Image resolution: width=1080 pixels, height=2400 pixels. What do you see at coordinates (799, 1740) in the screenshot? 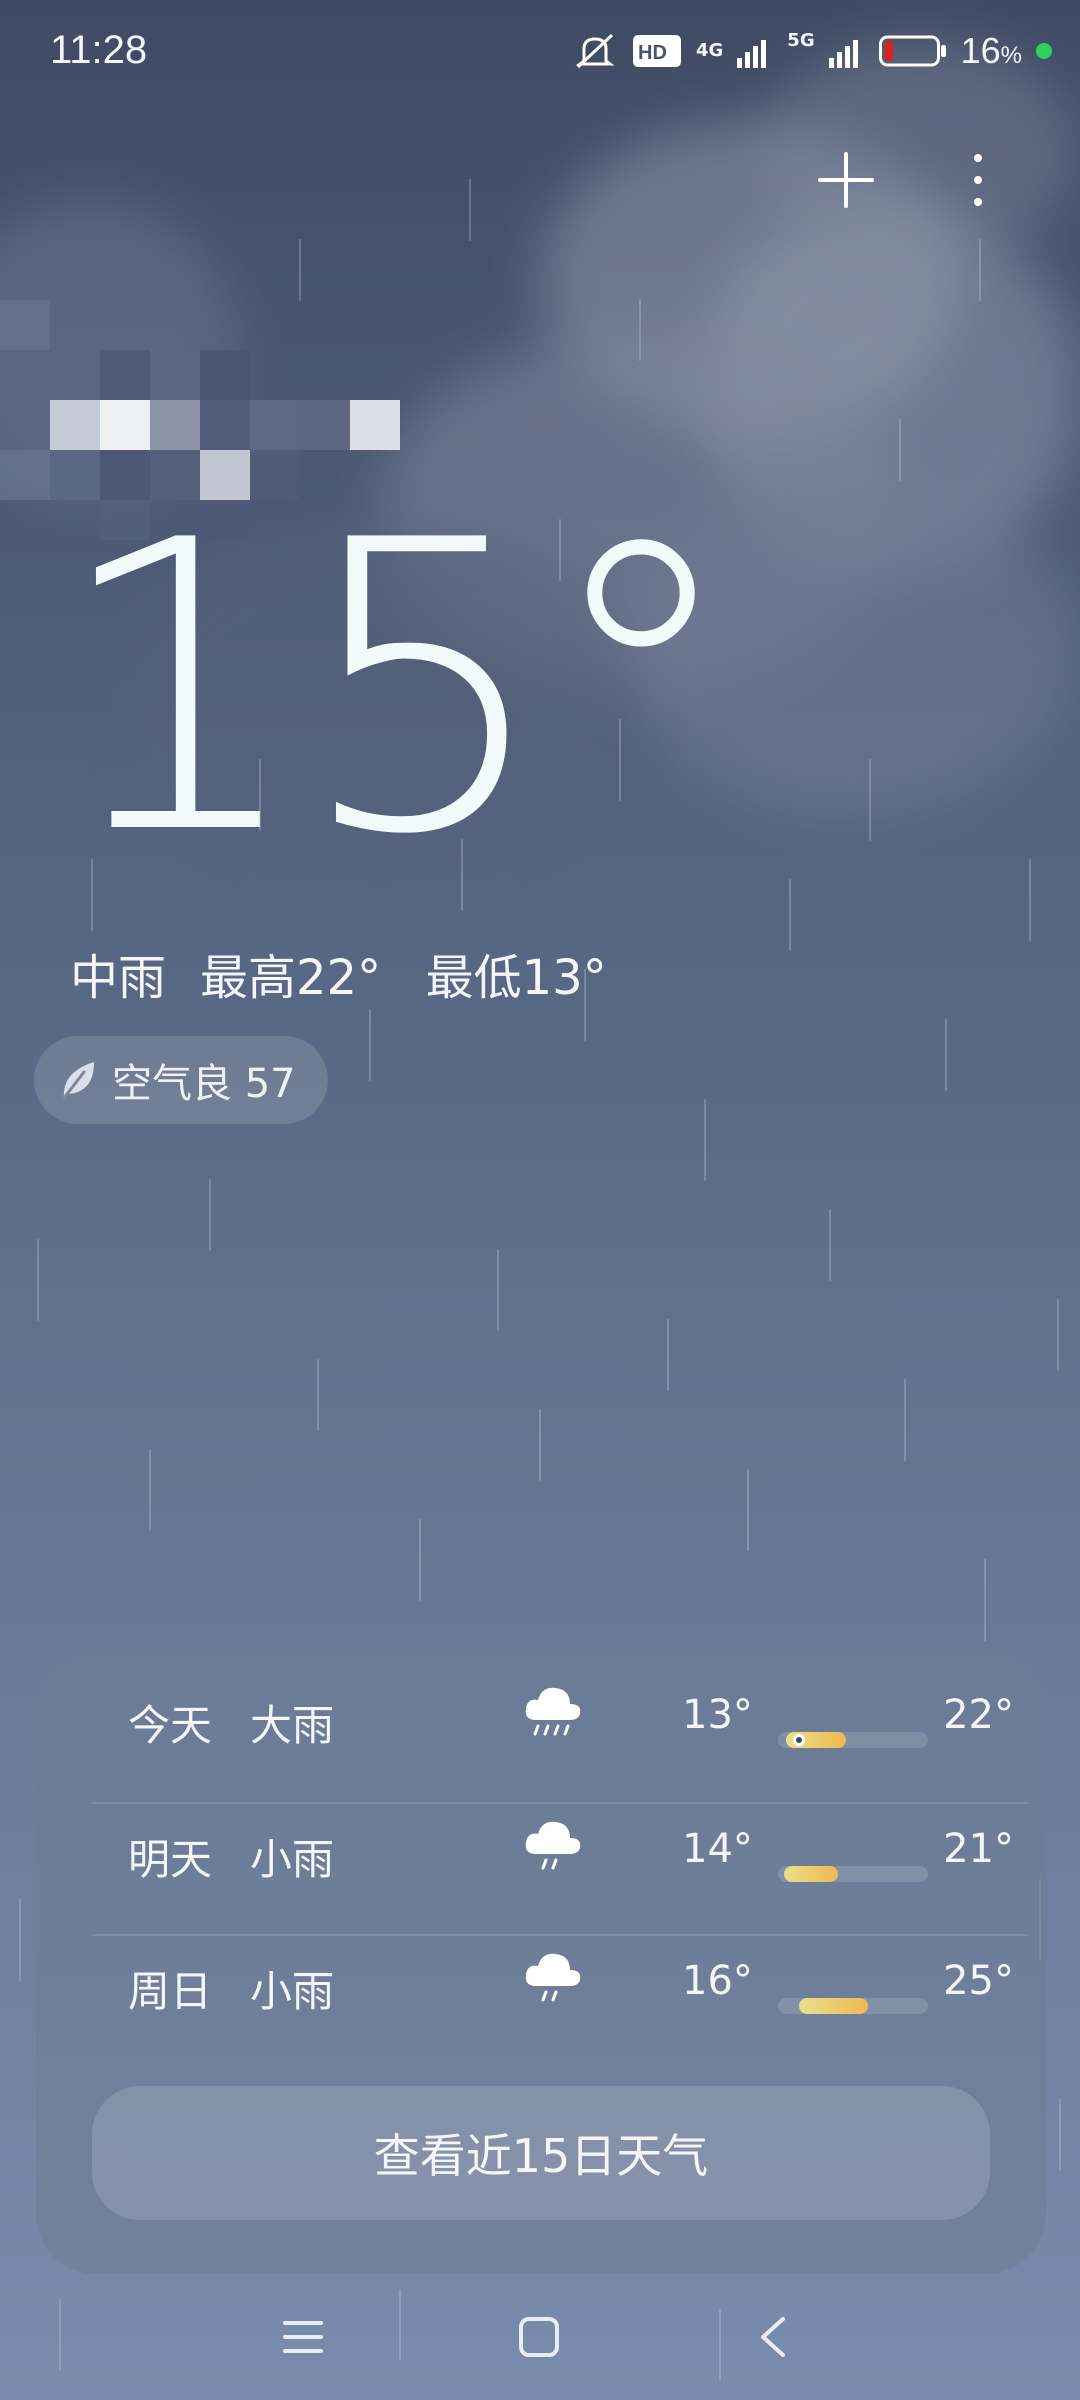
I see `current-temp-marker` at bounding box center [799, 1740].